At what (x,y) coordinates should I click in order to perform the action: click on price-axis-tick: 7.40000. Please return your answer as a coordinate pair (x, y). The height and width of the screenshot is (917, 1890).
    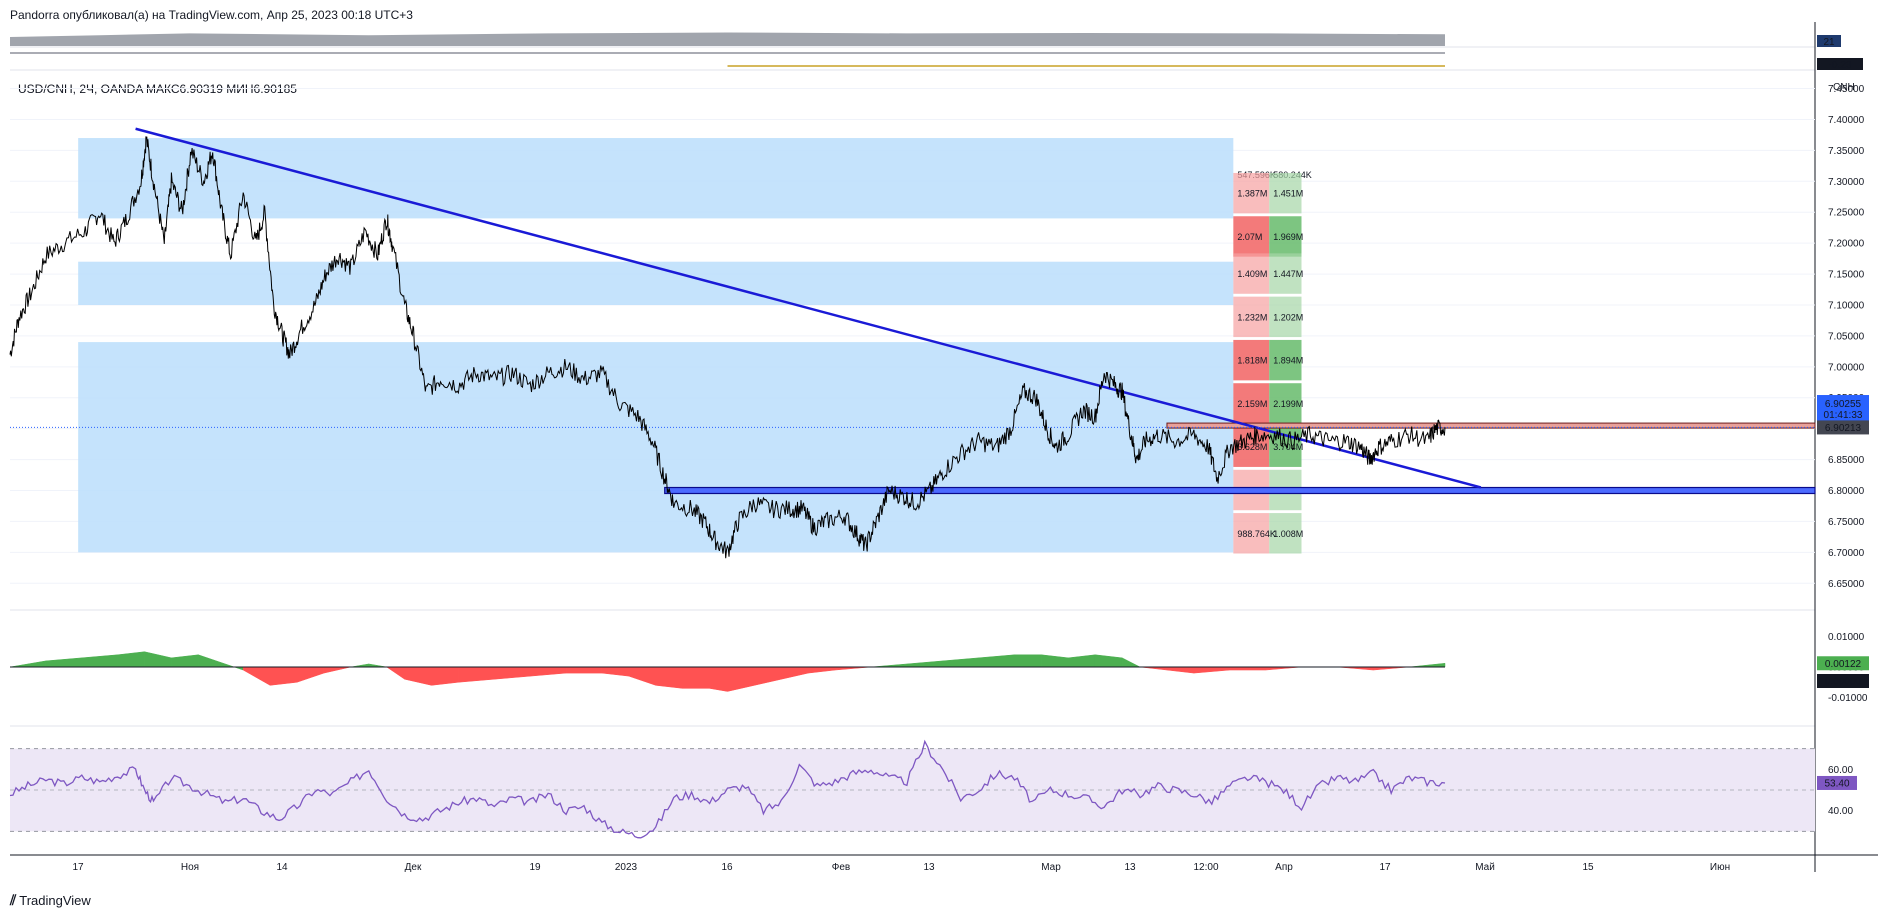
    Looking at the image, I should click on (1846, 120).